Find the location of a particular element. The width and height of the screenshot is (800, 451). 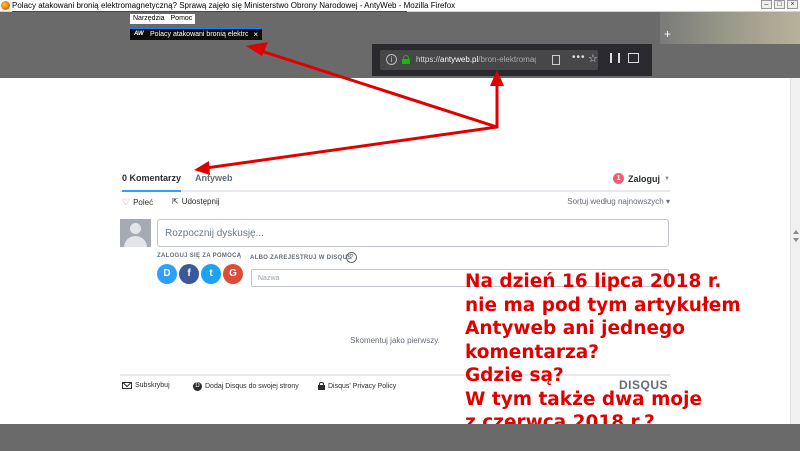

sidebar-icon is located at coordinates (633, 58).